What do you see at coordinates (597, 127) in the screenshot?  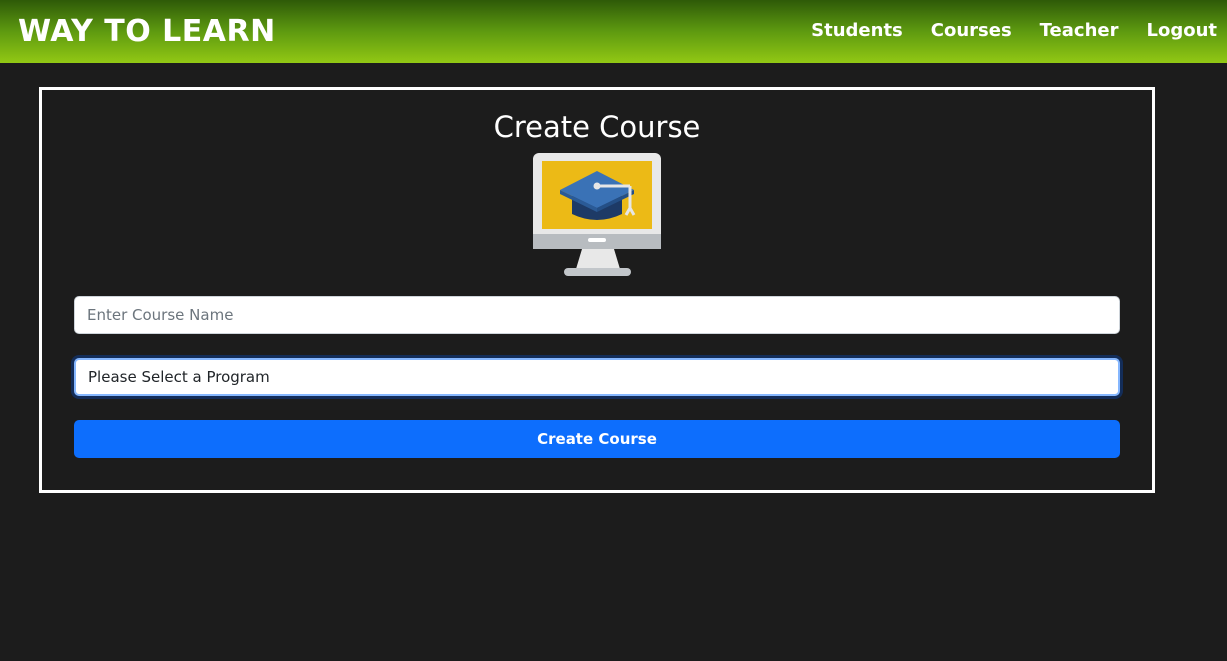 I see `page-title: Create Course` at bounding box center [597, 127].